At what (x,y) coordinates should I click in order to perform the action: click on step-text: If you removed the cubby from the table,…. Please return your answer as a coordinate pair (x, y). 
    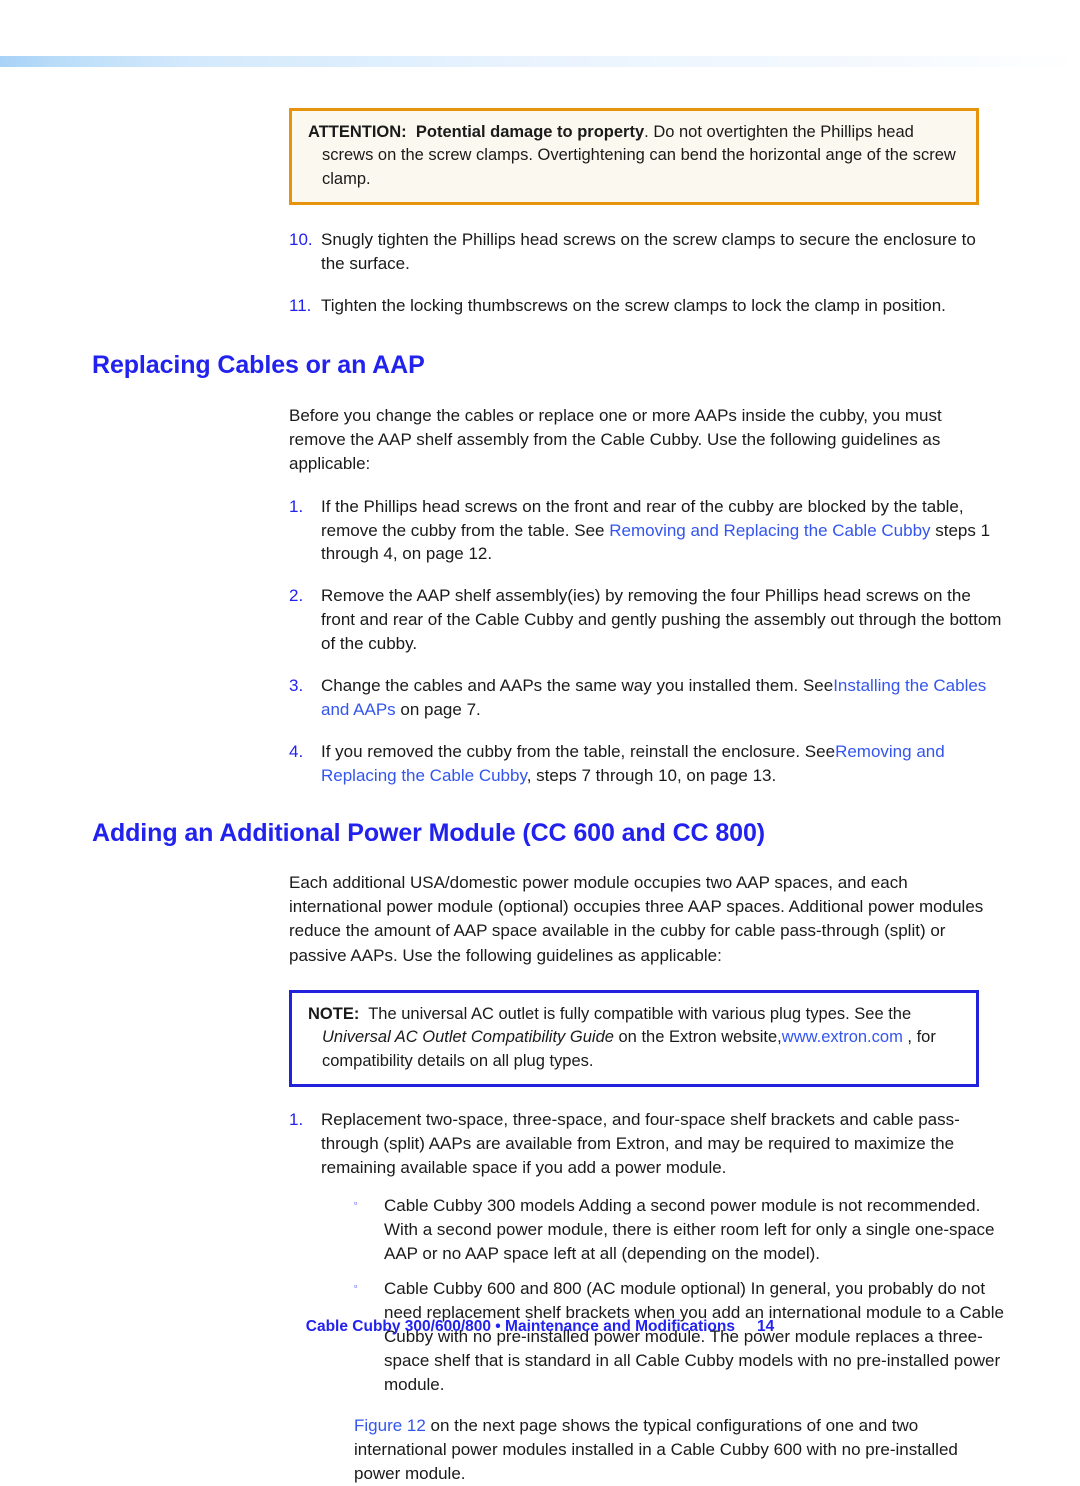
    Looking at the image, I should click on (662, 764).